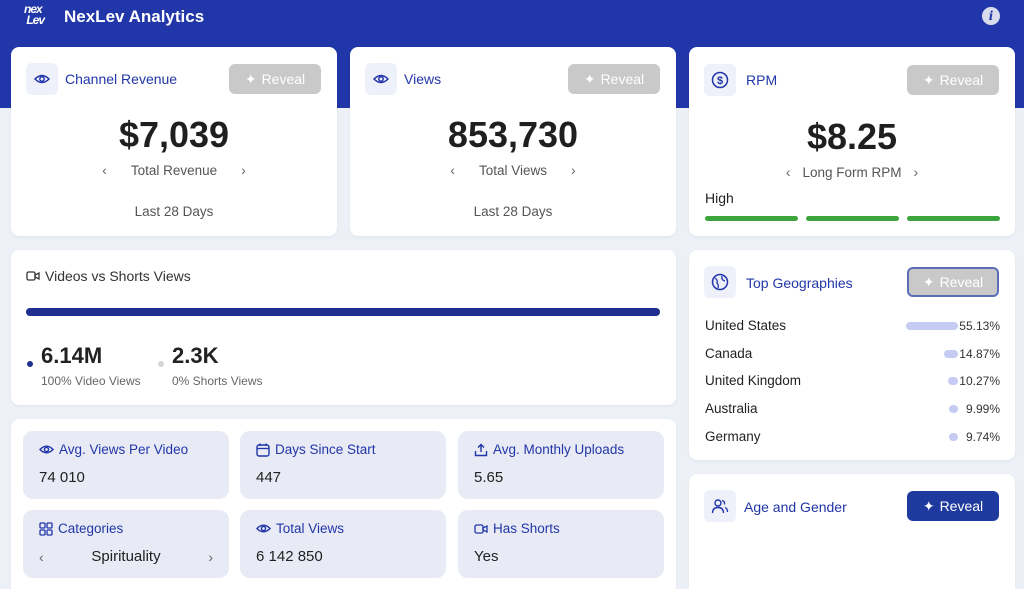  I want to click on video-views-value: 6.14M, so click(72, 355).